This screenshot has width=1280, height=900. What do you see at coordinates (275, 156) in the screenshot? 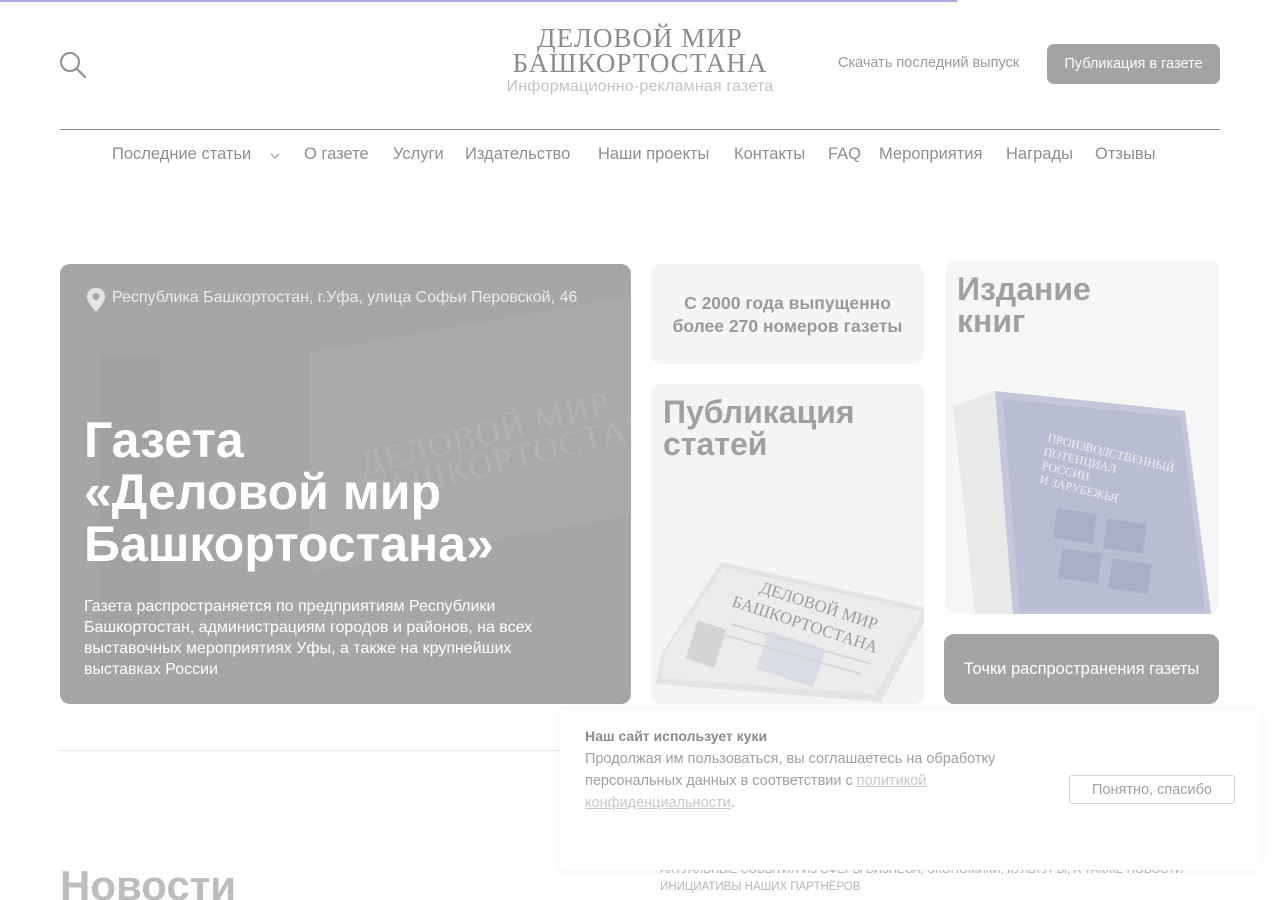
I see `chevron-down-icon` at bounding box center [275, 156].